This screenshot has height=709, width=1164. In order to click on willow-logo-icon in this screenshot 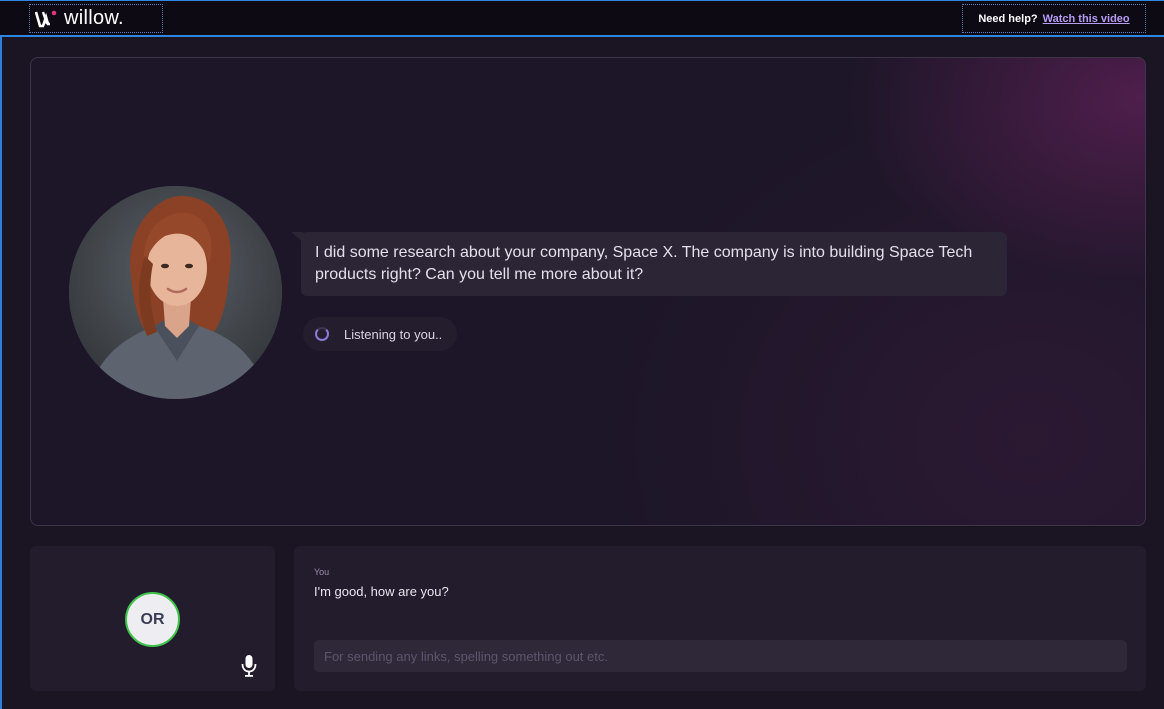, I will do `click(46, 18)`.